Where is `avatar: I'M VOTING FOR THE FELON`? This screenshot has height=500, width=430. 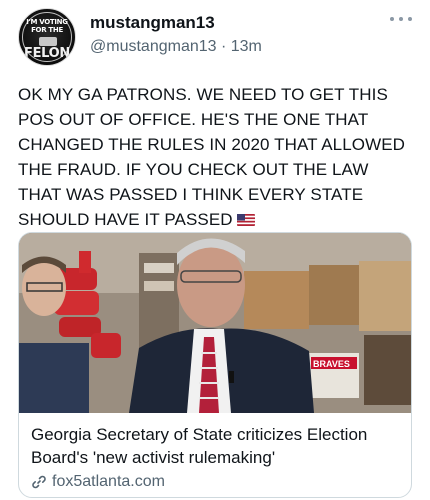
avatar: I'M VOTING FOR THE FELON is located at coordinates (47, 37).